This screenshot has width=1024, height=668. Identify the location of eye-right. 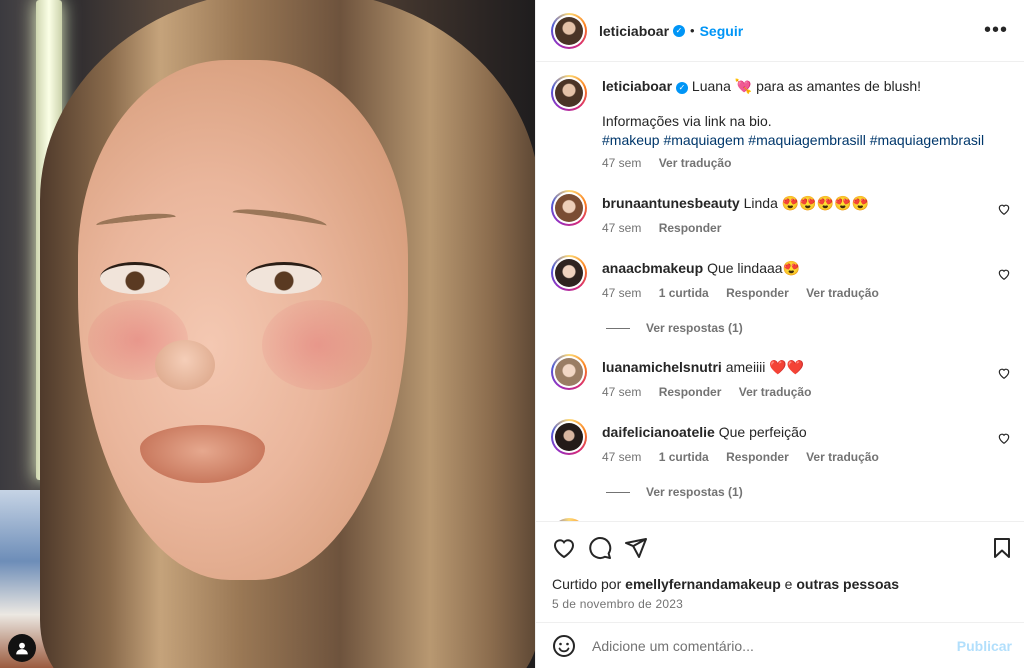
(284, 278).